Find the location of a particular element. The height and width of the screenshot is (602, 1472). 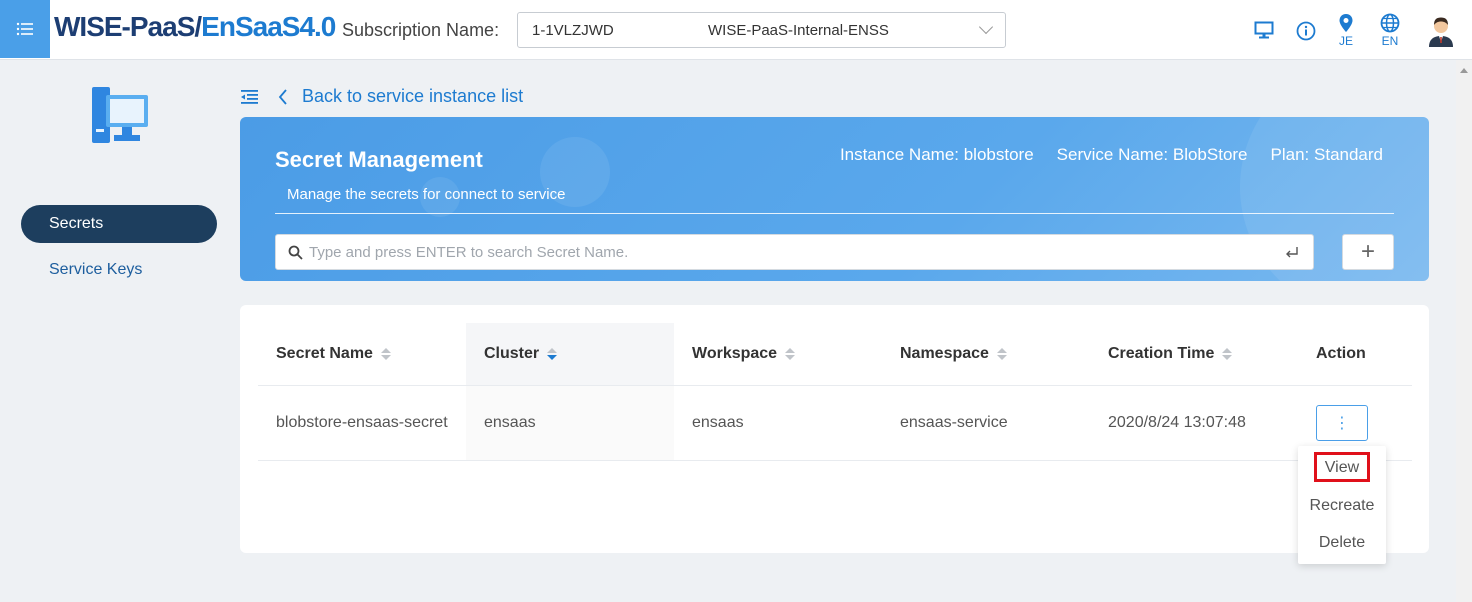

sidebar-item-label: Secrets is located at coordinates (76, 223).